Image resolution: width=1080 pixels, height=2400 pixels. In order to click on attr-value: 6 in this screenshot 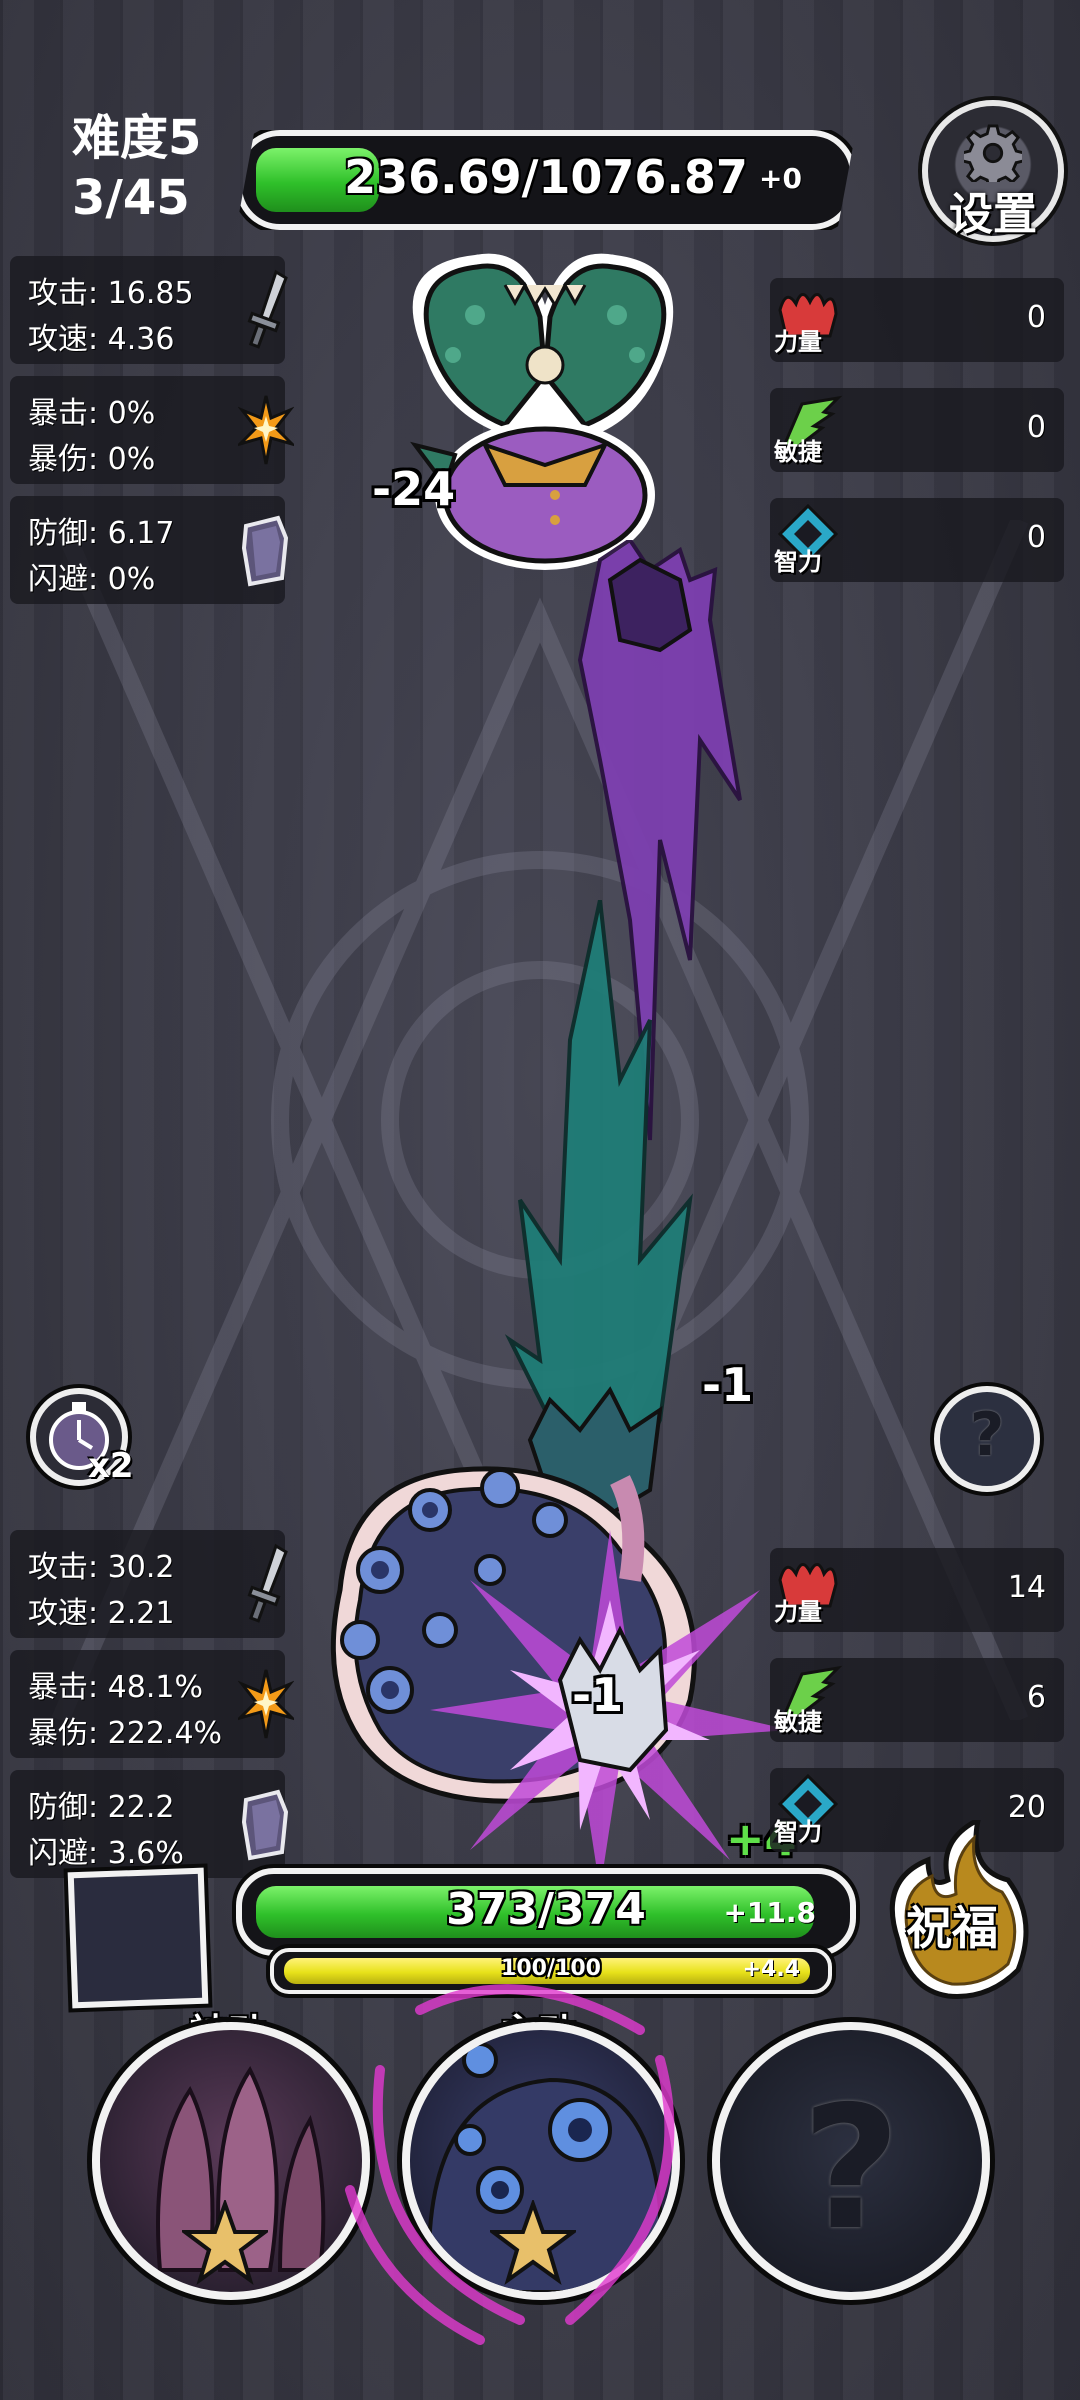, I will do `click(1036, 1697)`.